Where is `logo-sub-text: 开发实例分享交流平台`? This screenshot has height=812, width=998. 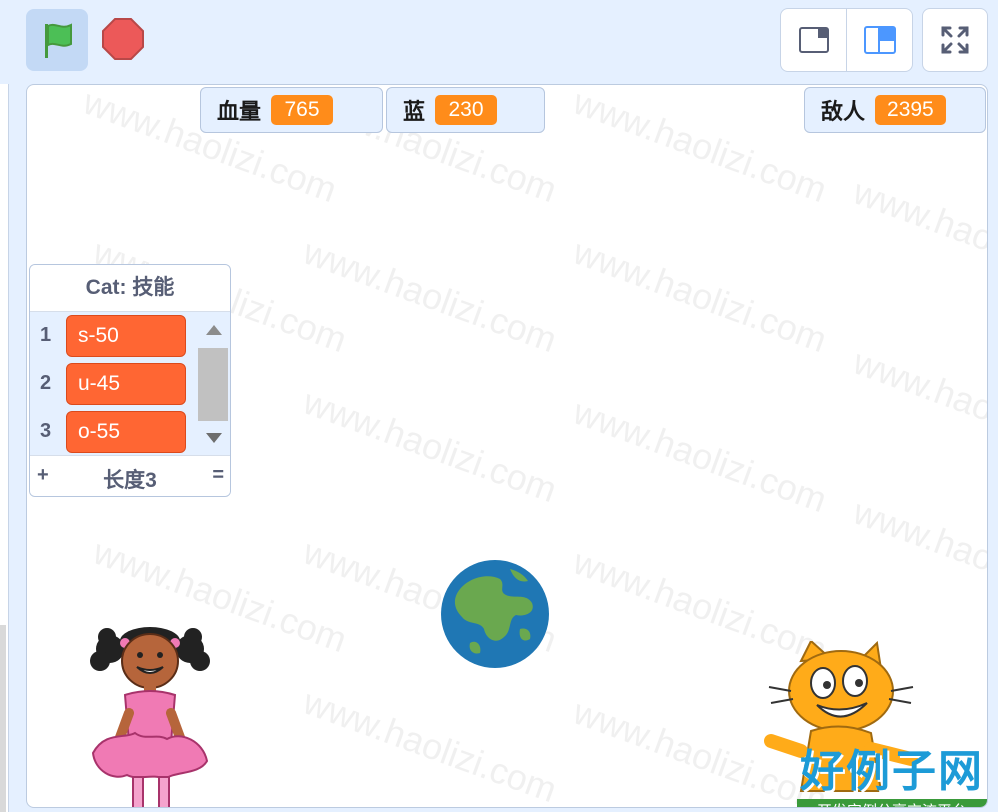
logo-sub-text: 开发实例分享交流平台 is located at coordinates (892, 803).